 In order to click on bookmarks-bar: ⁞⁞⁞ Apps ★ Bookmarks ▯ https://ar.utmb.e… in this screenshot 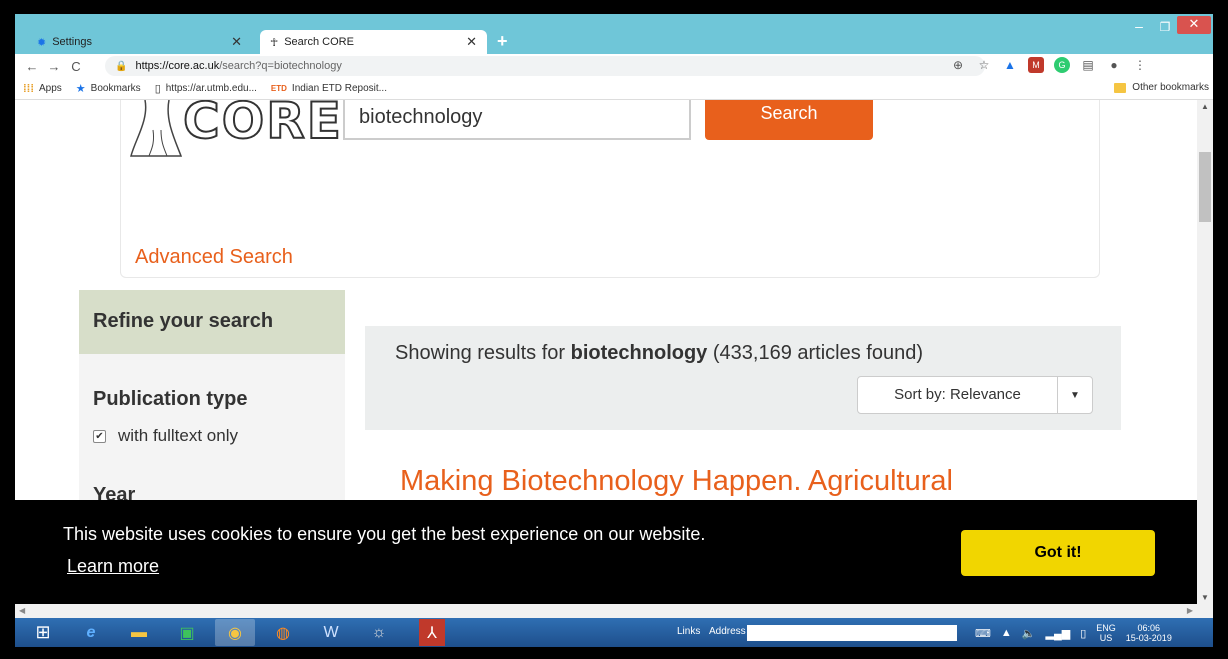, I will do `click(614, 89)`.